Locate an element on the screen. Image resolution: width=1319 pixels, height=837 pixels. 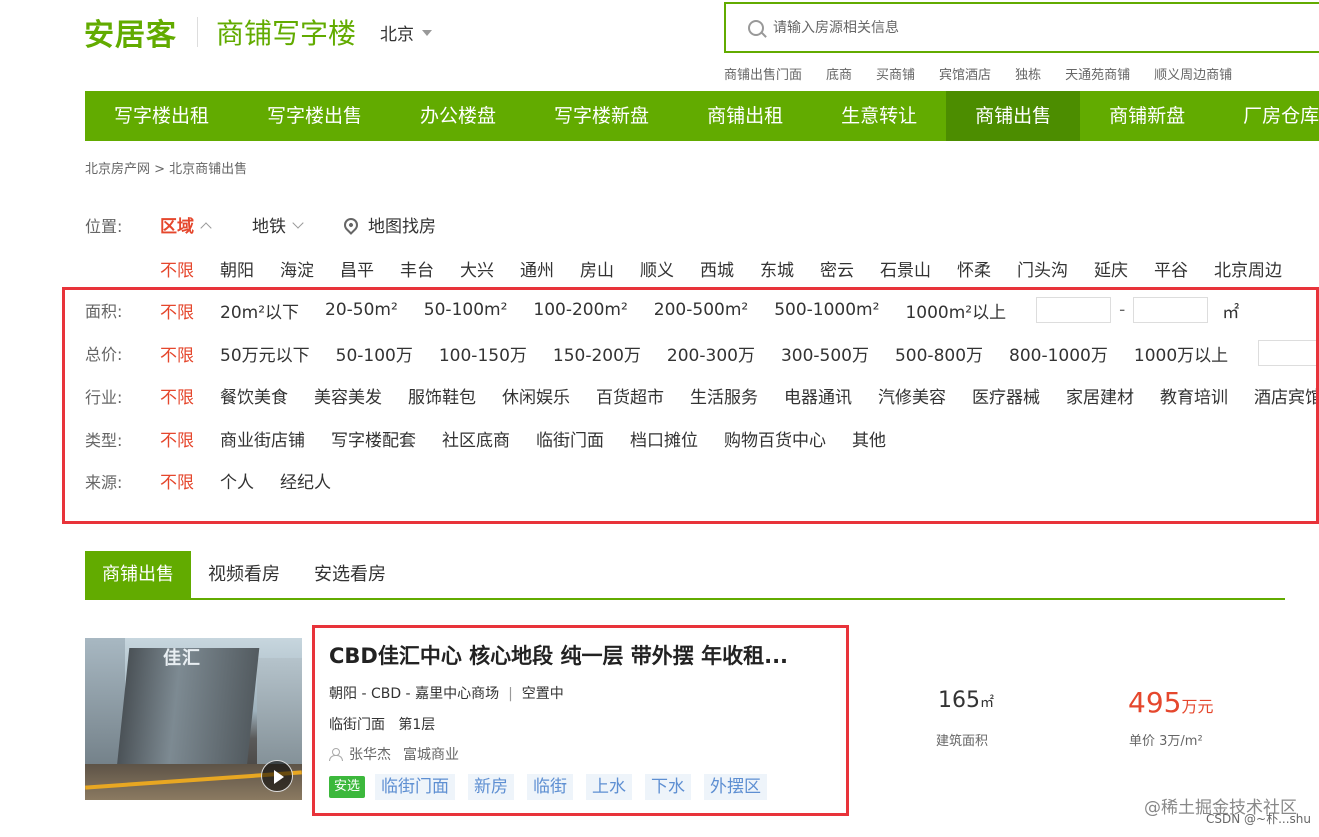
area-value: 165㎡ is located at coordinates (966, 700).